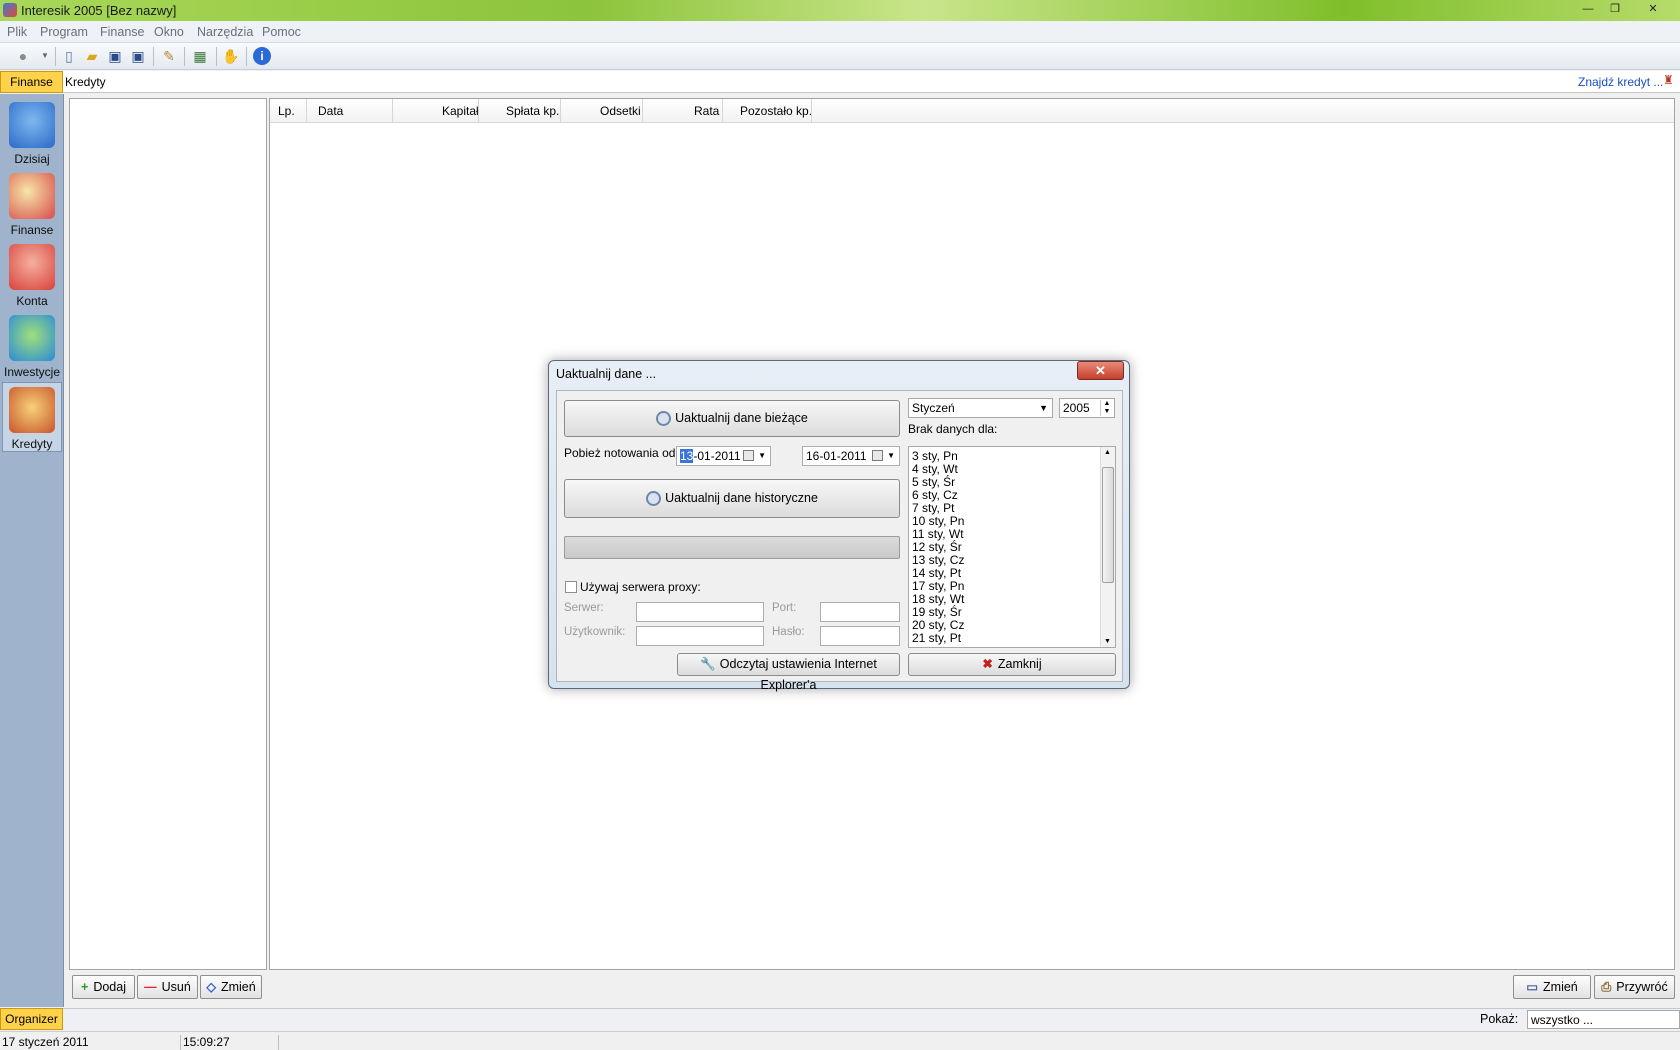 The image size is (1680, 1050). Describe the element at coordinates (1107, 452) in the screenshot. I see `scroll-up-icon: ▲` at that location.